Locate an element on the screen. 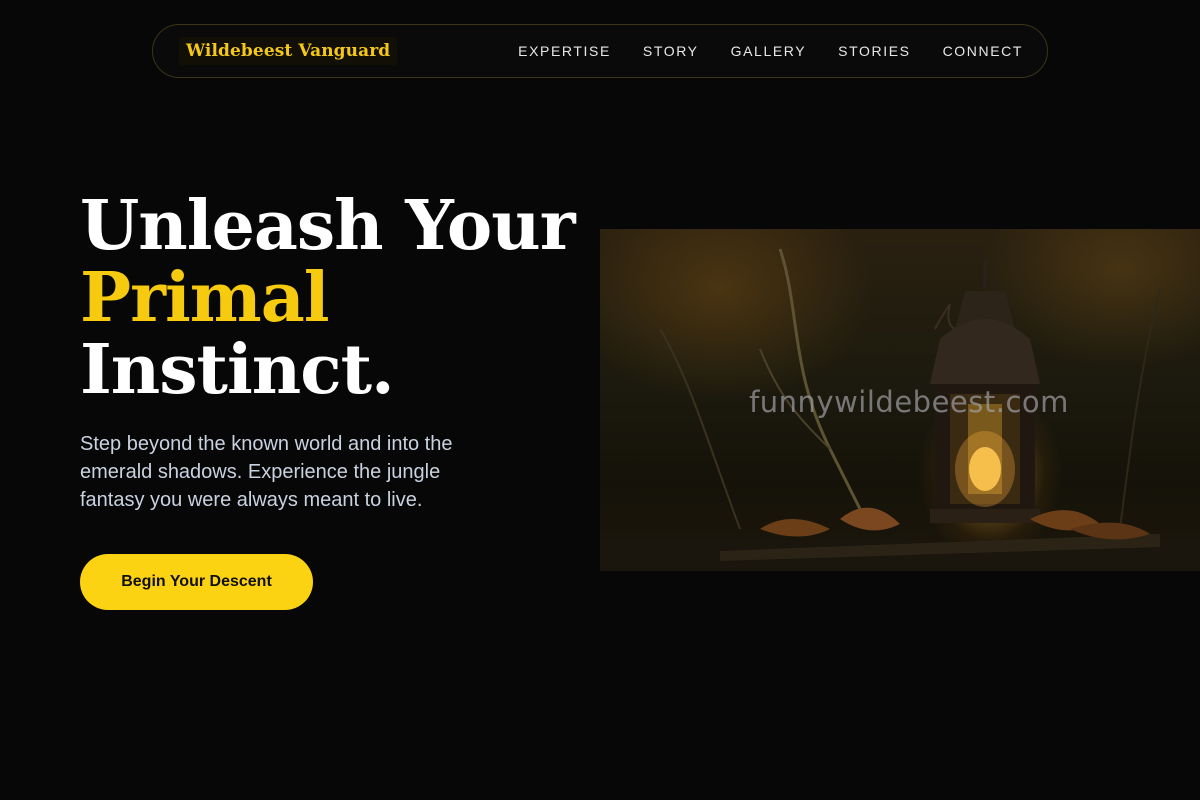 The image size is (1200, 800). headline-line-1: Unleash Your is located at coordinates (328, 226).